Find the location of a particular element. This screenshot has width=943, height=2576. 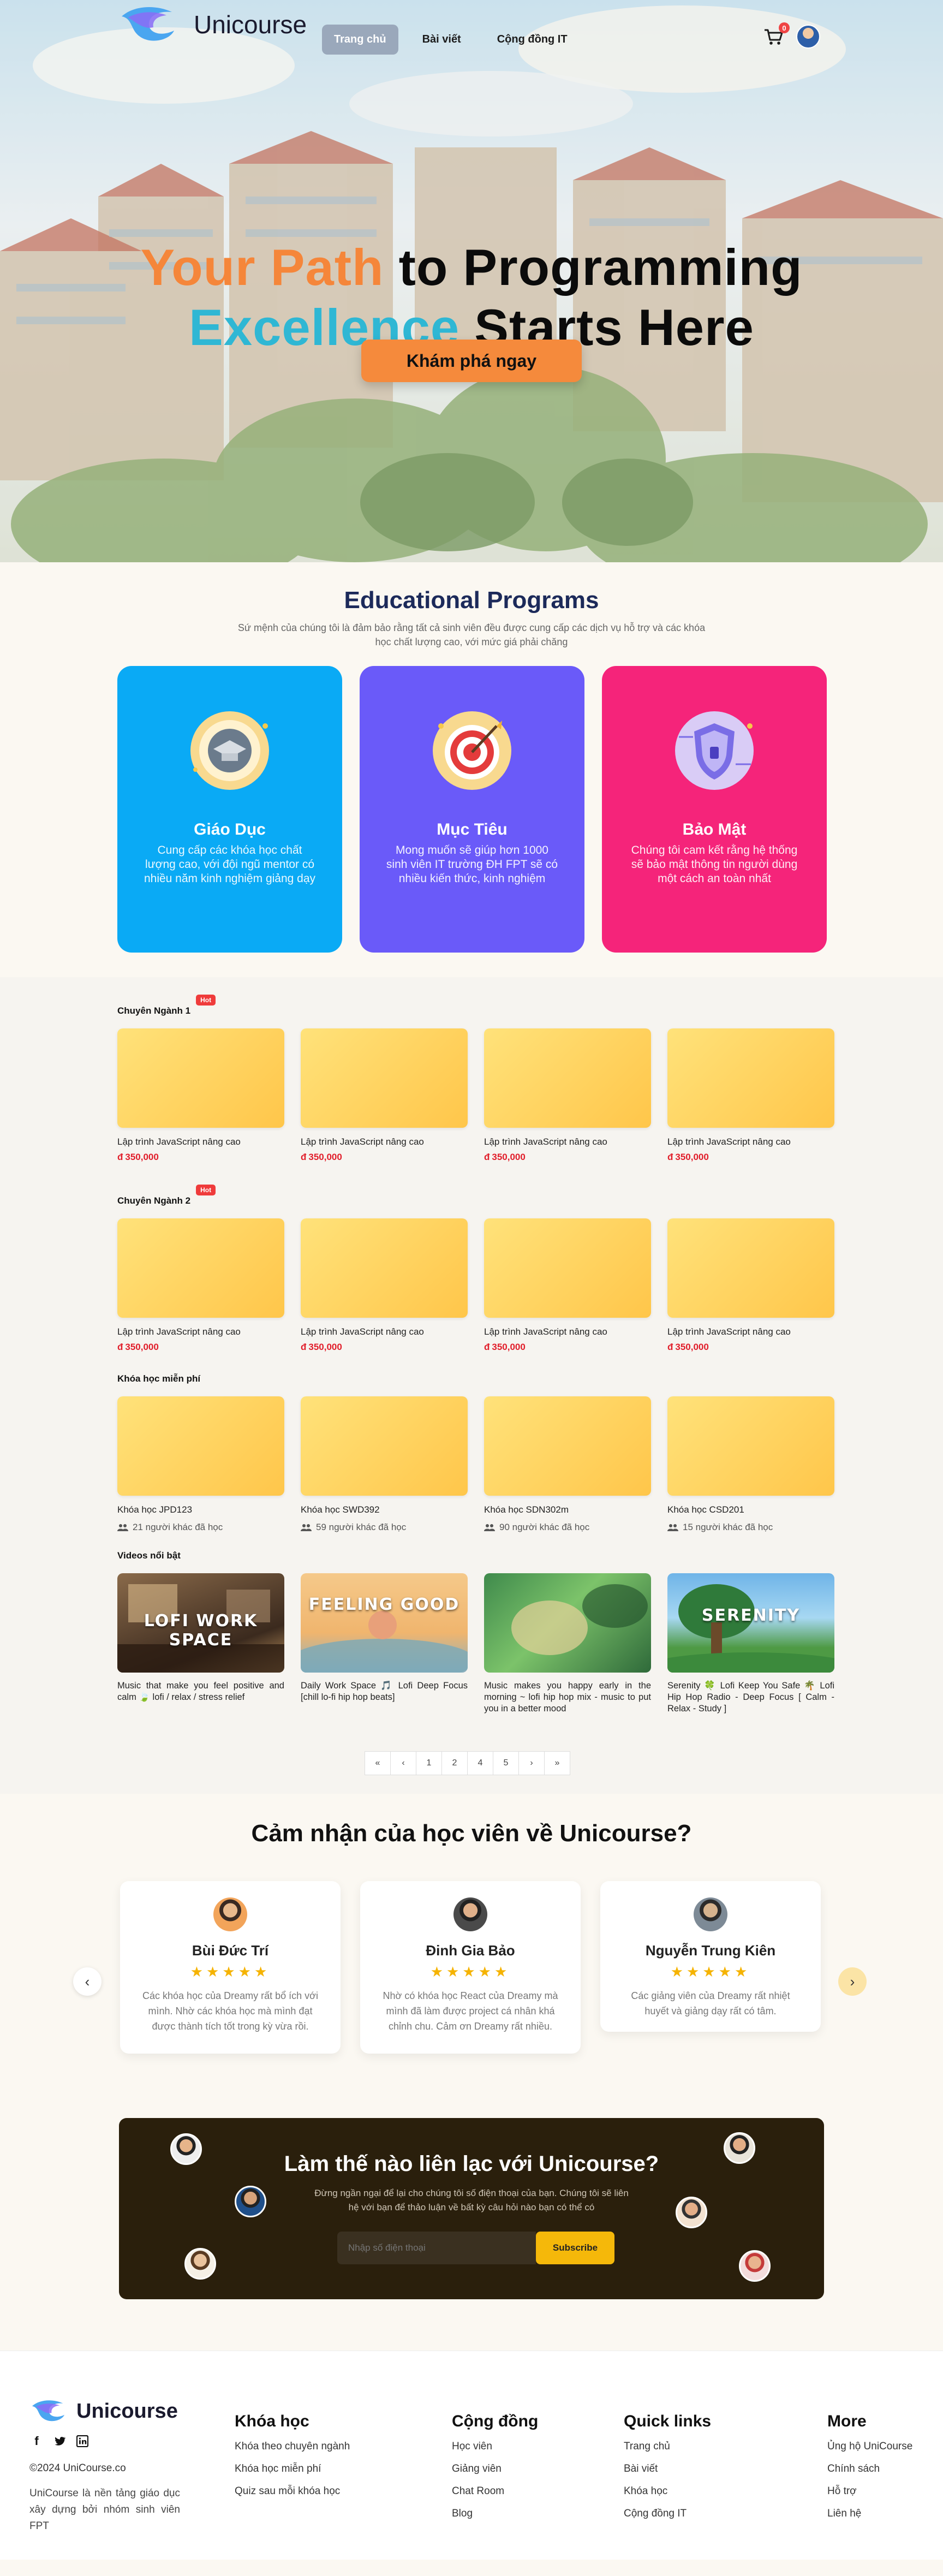

subscribe-button: Subscribe is located at coordinates (575, 2248).